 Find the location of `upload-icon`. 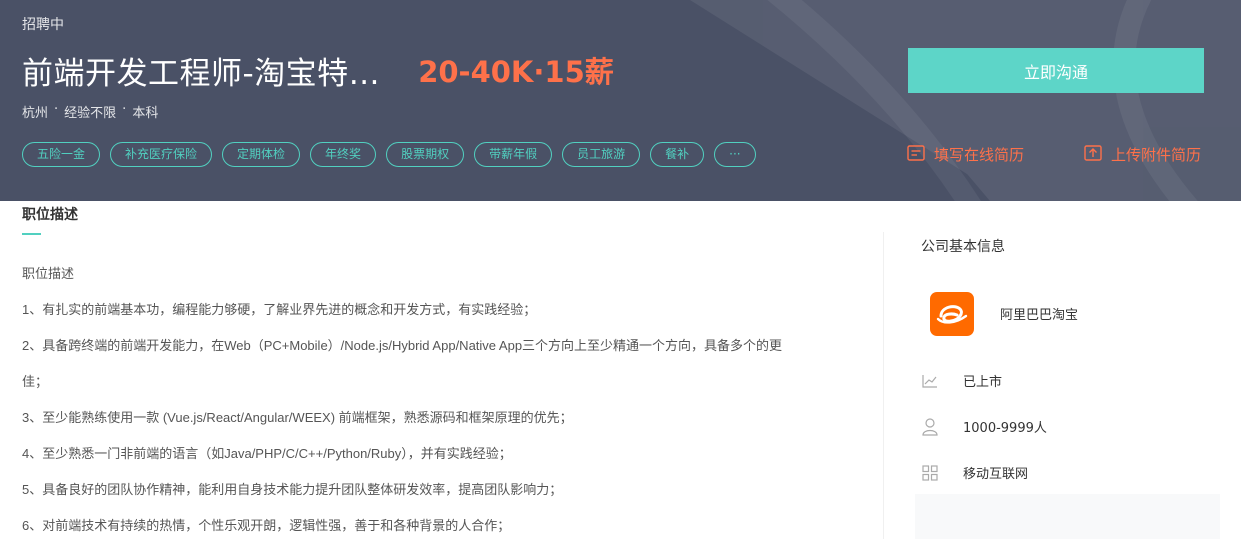

upload-icon is located at coordinates (1093, 154).